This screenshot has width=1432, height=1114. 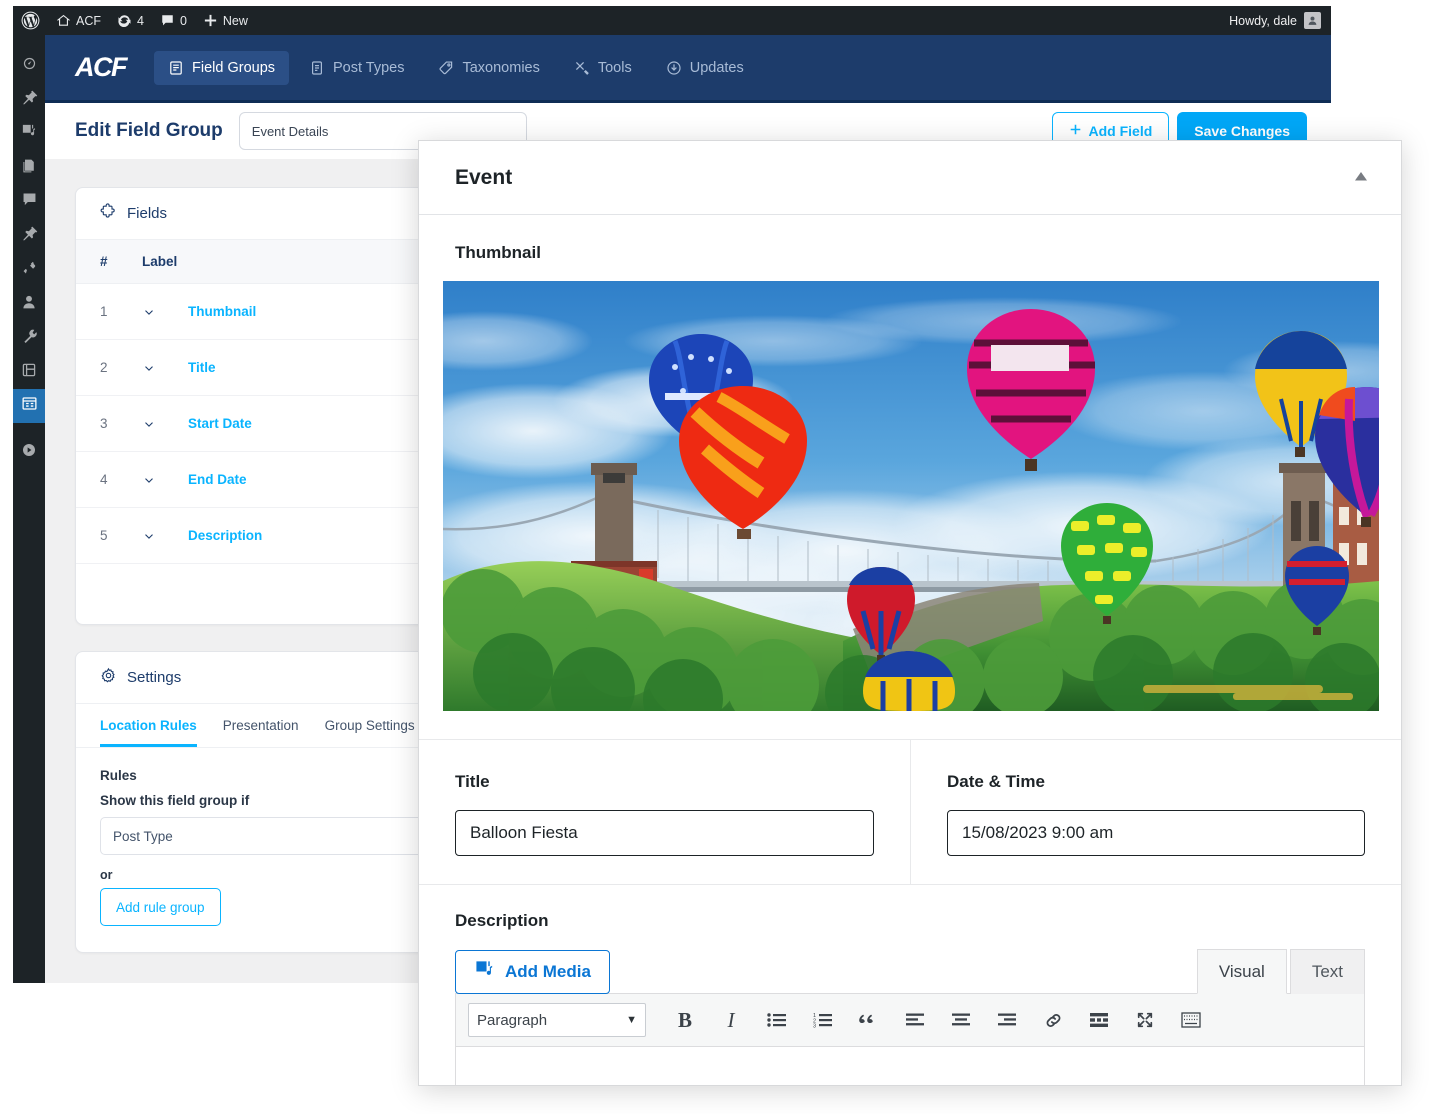 What do you see at coordinates (176, 68) in the screenshot?
I see `field-groups-icon` at bounding box center [176, 68].